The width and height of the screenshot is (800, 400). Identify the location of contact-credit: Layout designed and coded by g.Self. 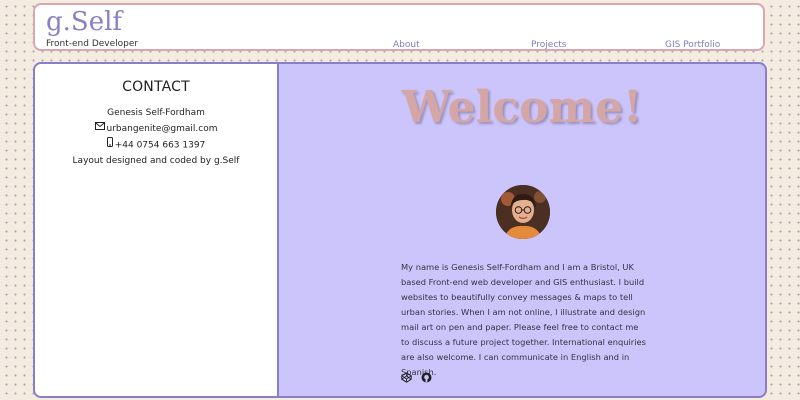
(156, 160).